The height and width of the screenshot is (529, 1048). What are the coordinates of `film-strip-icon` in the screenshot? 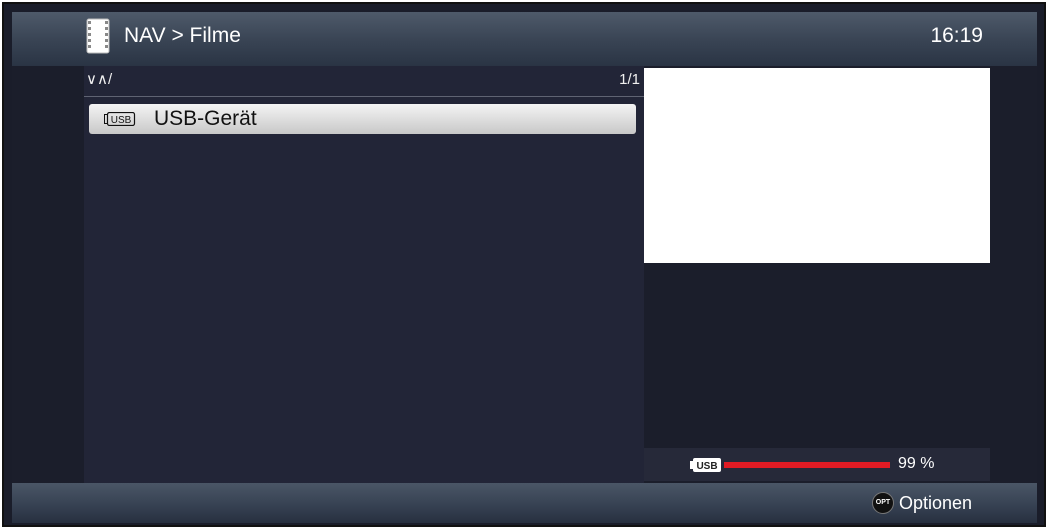 It's located at (98, 38).